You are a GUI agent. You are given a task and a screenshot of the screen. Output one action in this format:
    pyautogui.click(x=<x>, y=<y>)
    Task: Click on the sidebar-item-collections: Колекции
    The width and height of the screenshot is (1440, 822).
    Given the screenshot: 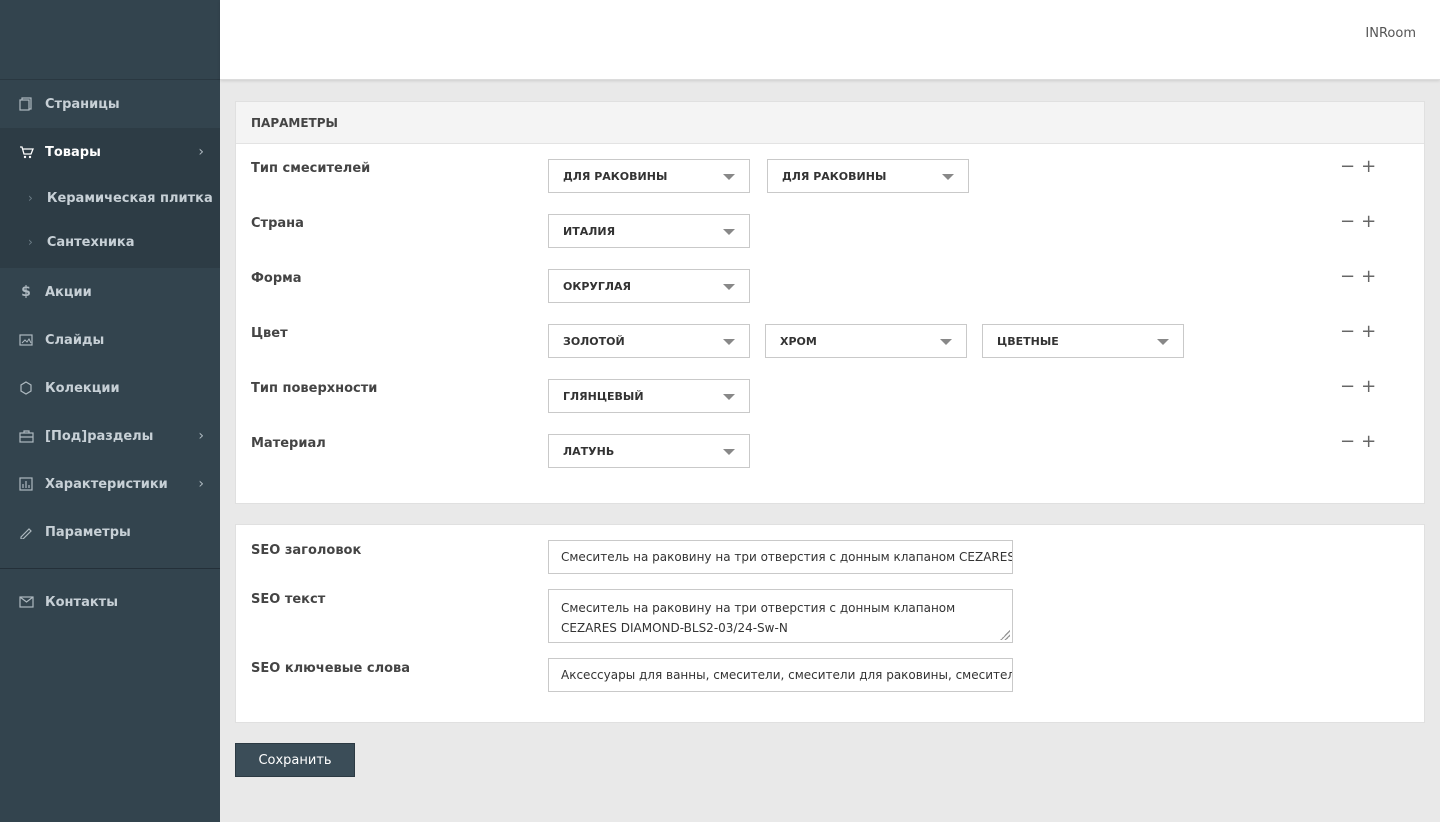 What is the action you would take?
    pyautogui.click(x=110, y=388)
    